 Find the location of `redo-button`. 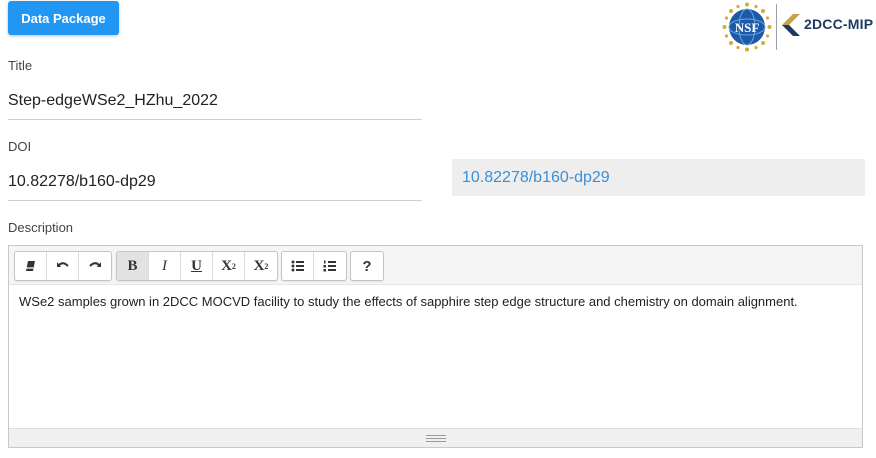

redo-button is located at coordinates (95, 266).